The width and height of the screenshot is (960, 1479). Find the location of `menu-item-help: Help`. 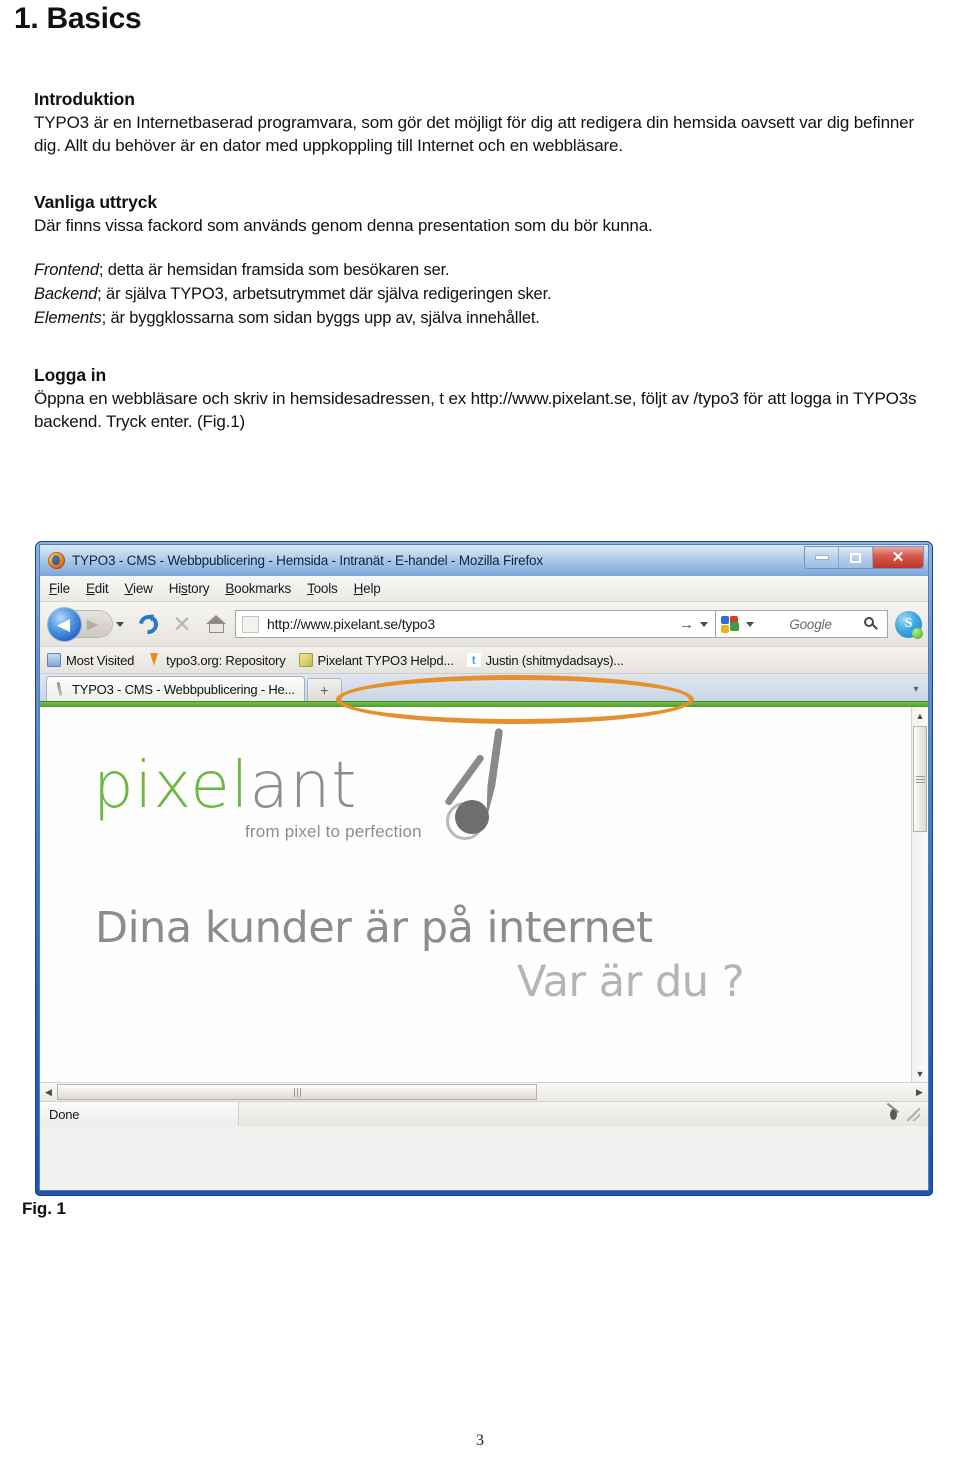

menu-item-help: Help is located at coordinates (367, 588).